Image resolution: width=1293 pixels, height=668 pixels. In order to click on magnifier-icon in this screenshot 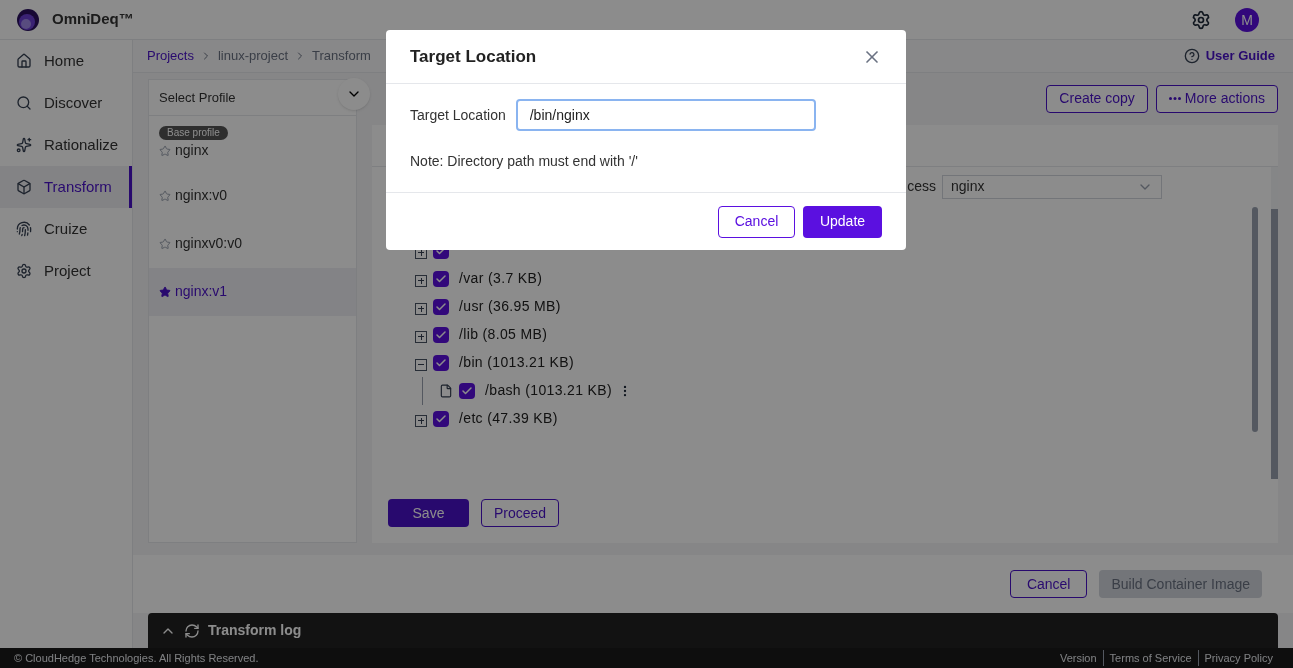, I will do `click(24, 103)`.